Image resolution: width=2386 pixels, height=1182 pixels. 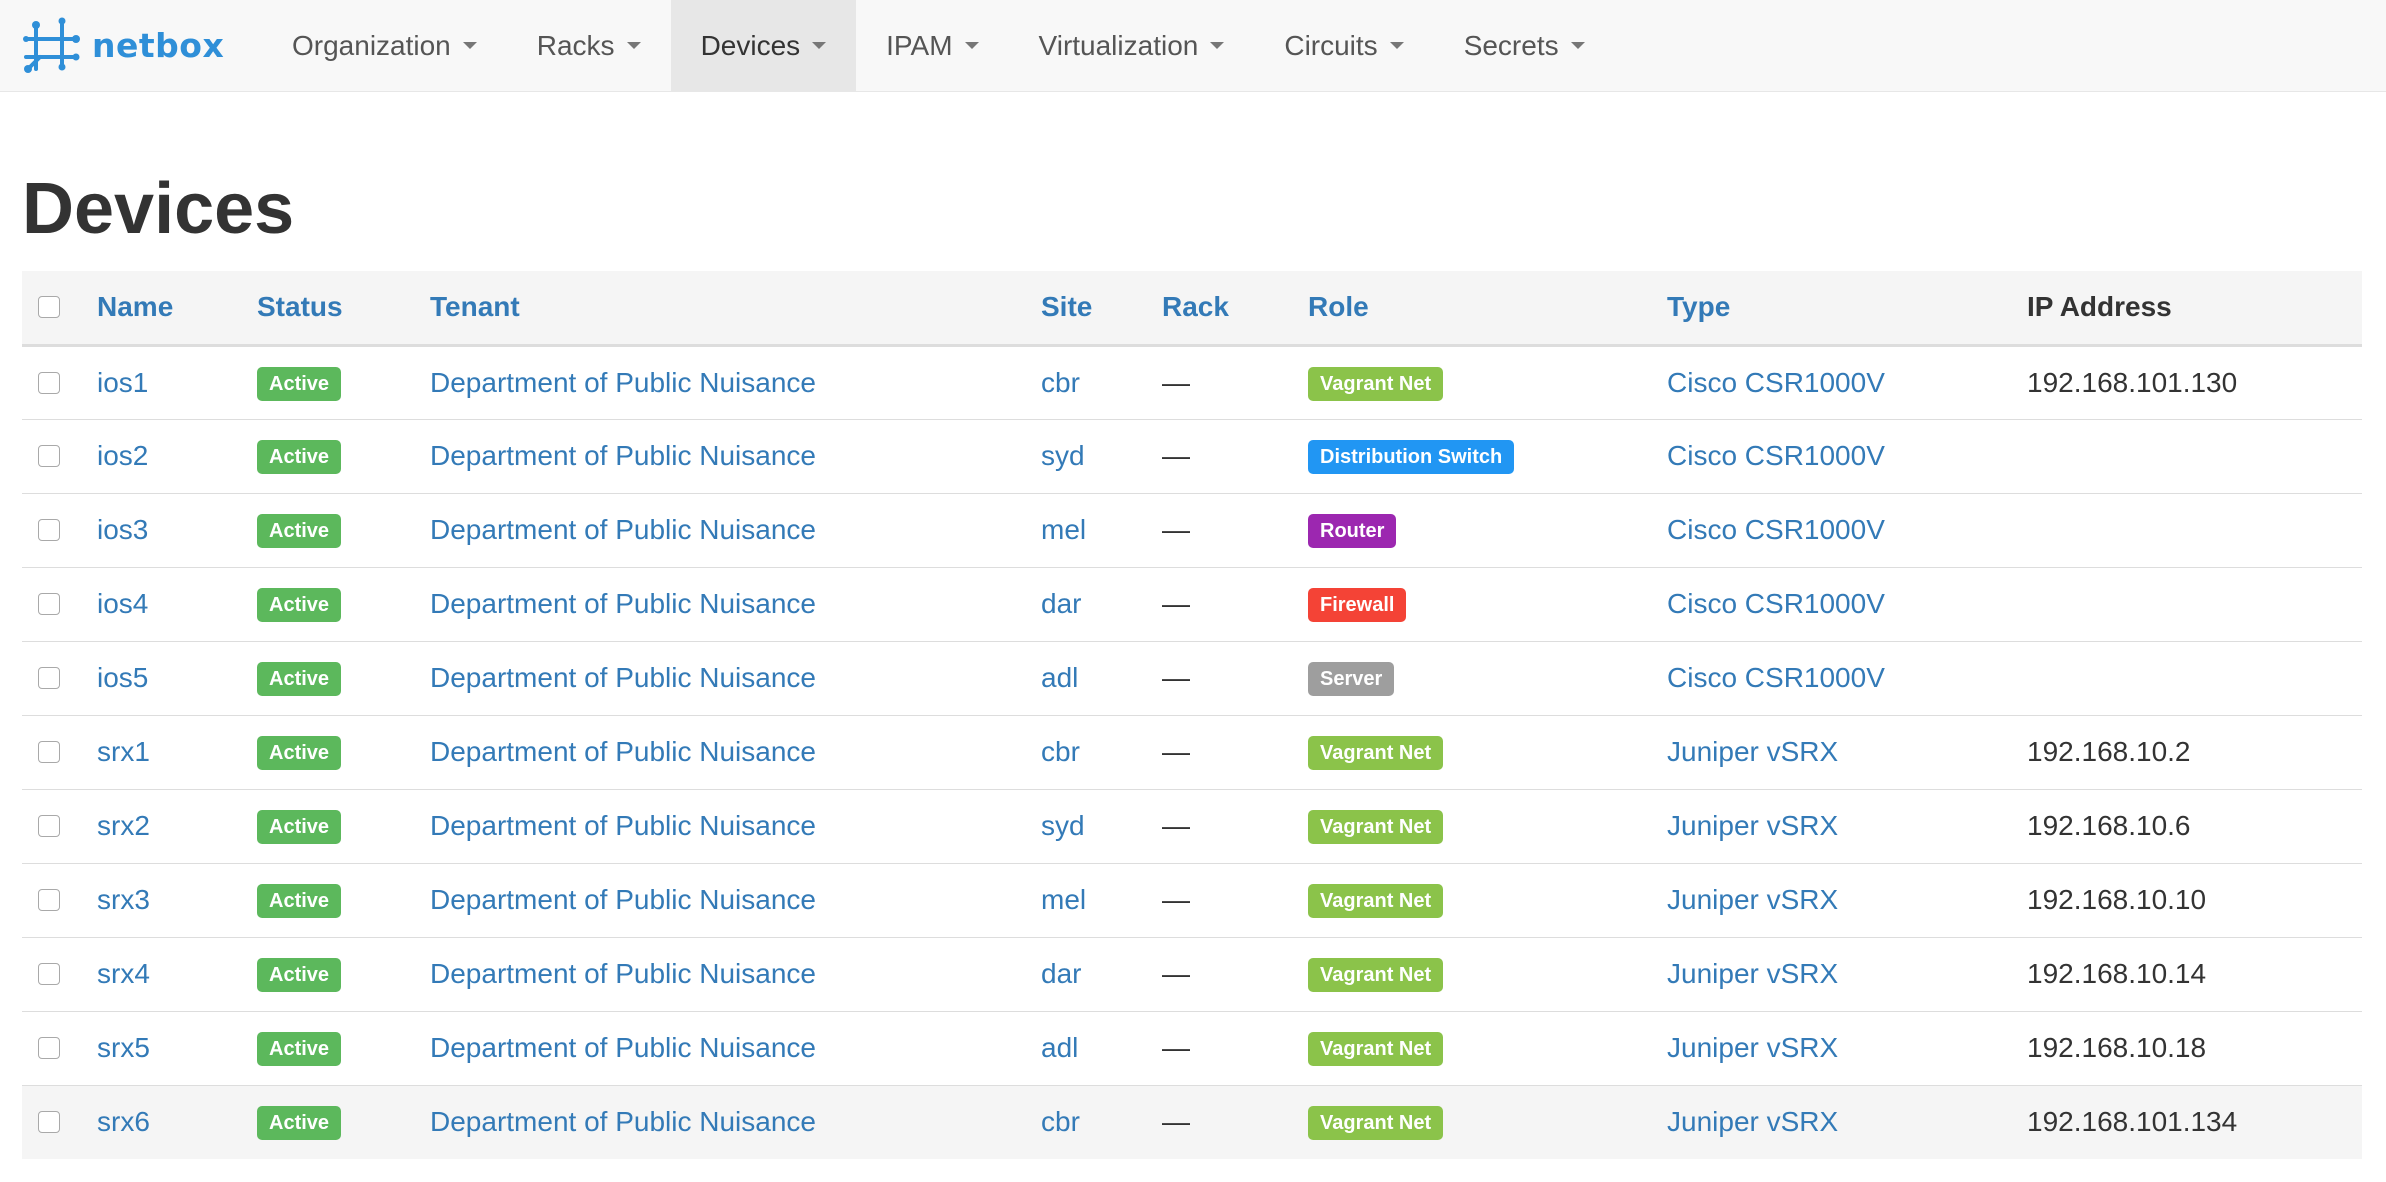 I want to click on nav-racks: Racks, so click(x=589, y=45).